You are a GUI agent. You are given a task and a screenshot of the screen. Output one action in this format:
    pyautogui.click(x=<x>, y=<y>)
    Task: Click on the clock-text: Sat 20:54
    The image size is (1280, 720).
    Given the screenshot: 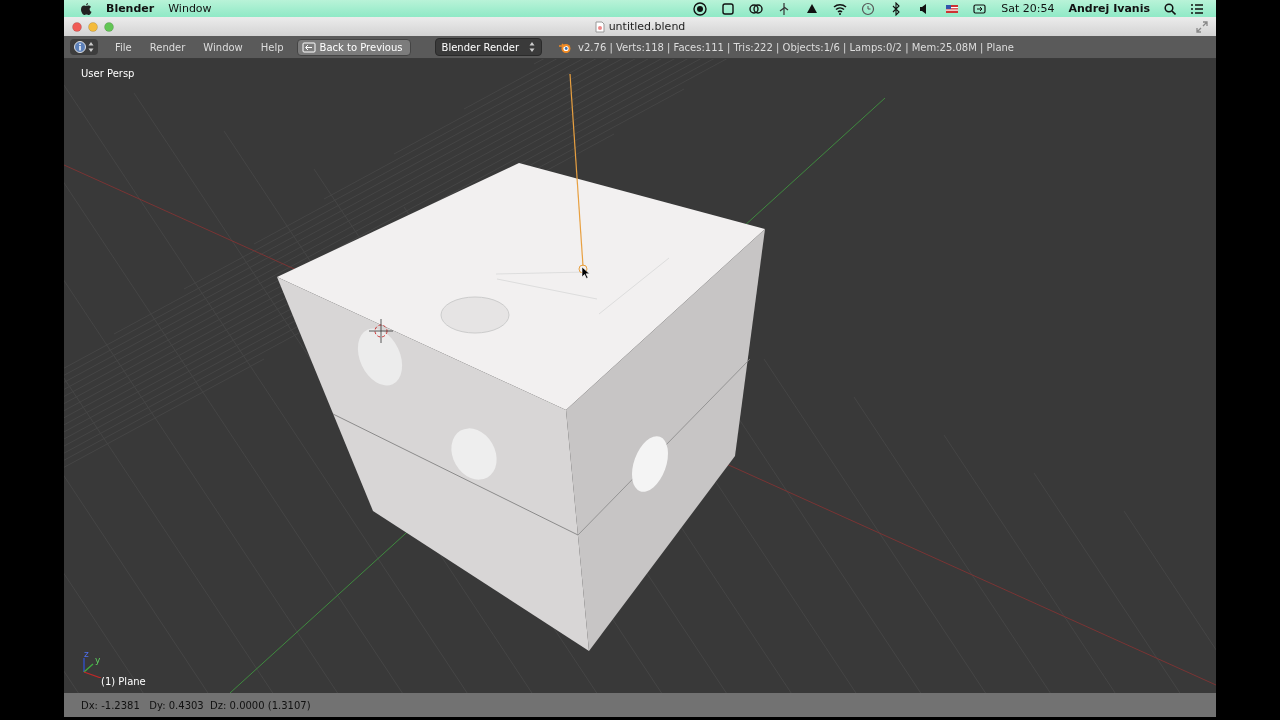 What is the action you would take?
    pyautogui.click(x=1028, y=8)
    